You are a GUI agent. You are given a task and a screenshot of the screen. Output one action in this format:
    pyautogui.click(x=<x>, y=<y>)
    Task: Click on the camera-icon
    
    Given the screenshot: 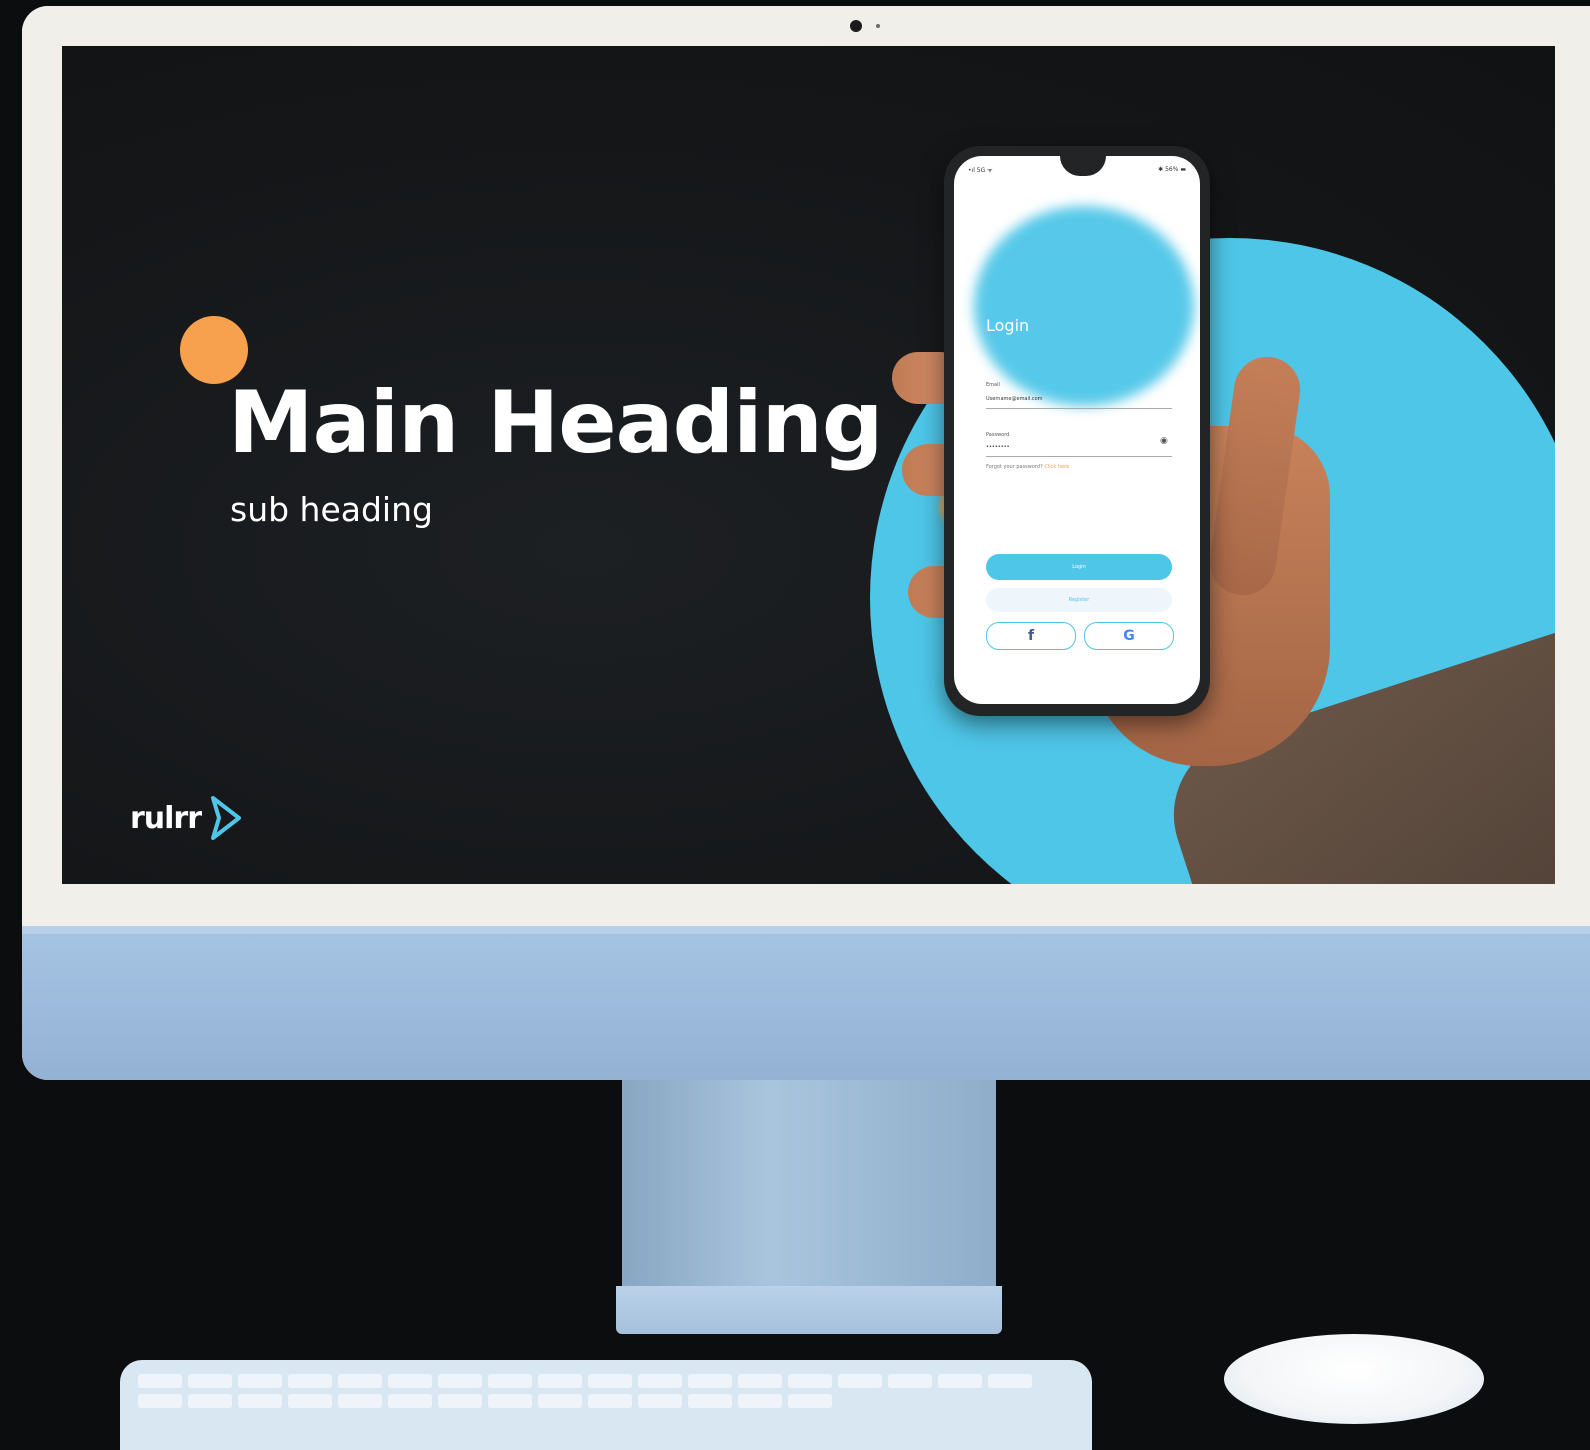 What is the action you would take?
    pyautogui.click(x=856, y=26)
    